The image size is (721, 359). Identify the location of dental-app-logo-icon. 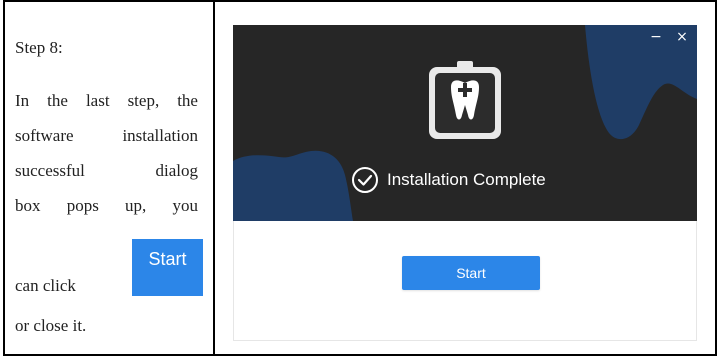
(465, 100).